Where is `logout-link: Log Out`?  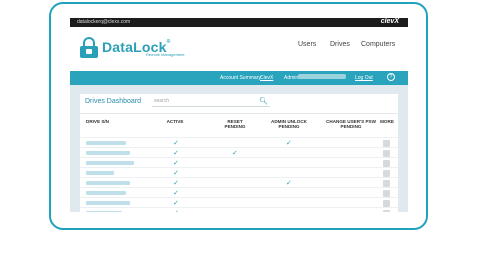 logout-link: Log Out is located at coordinates (364, 78).